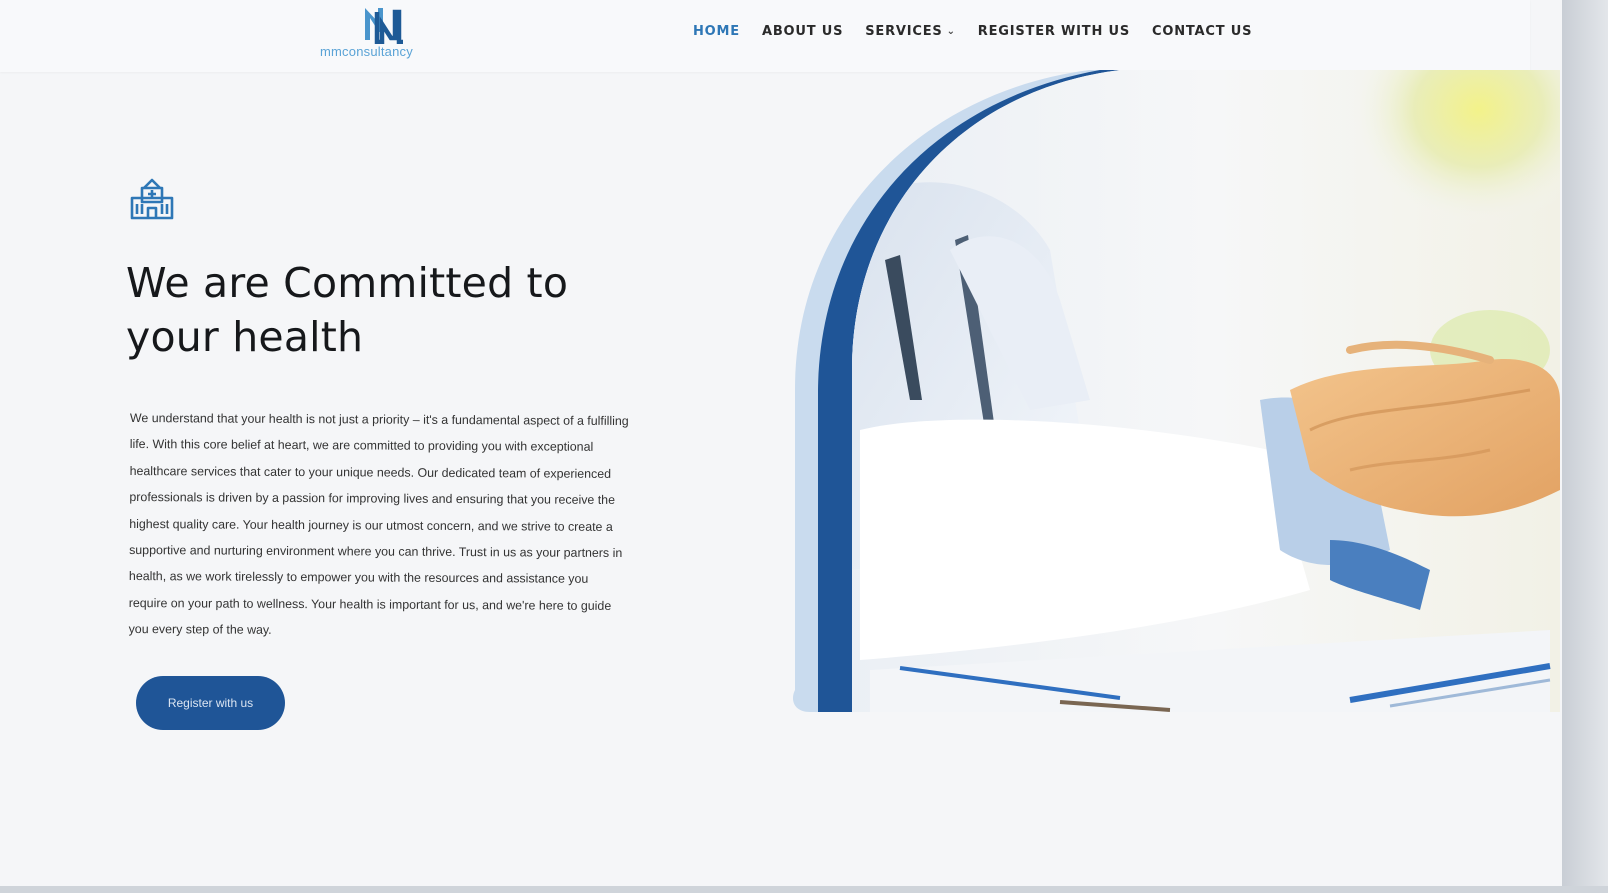 The image size is (1608, 893). Describe the element at coordinates (366, 51) in the screenshot. I see `logo-text: mmconsultancy` at that location.